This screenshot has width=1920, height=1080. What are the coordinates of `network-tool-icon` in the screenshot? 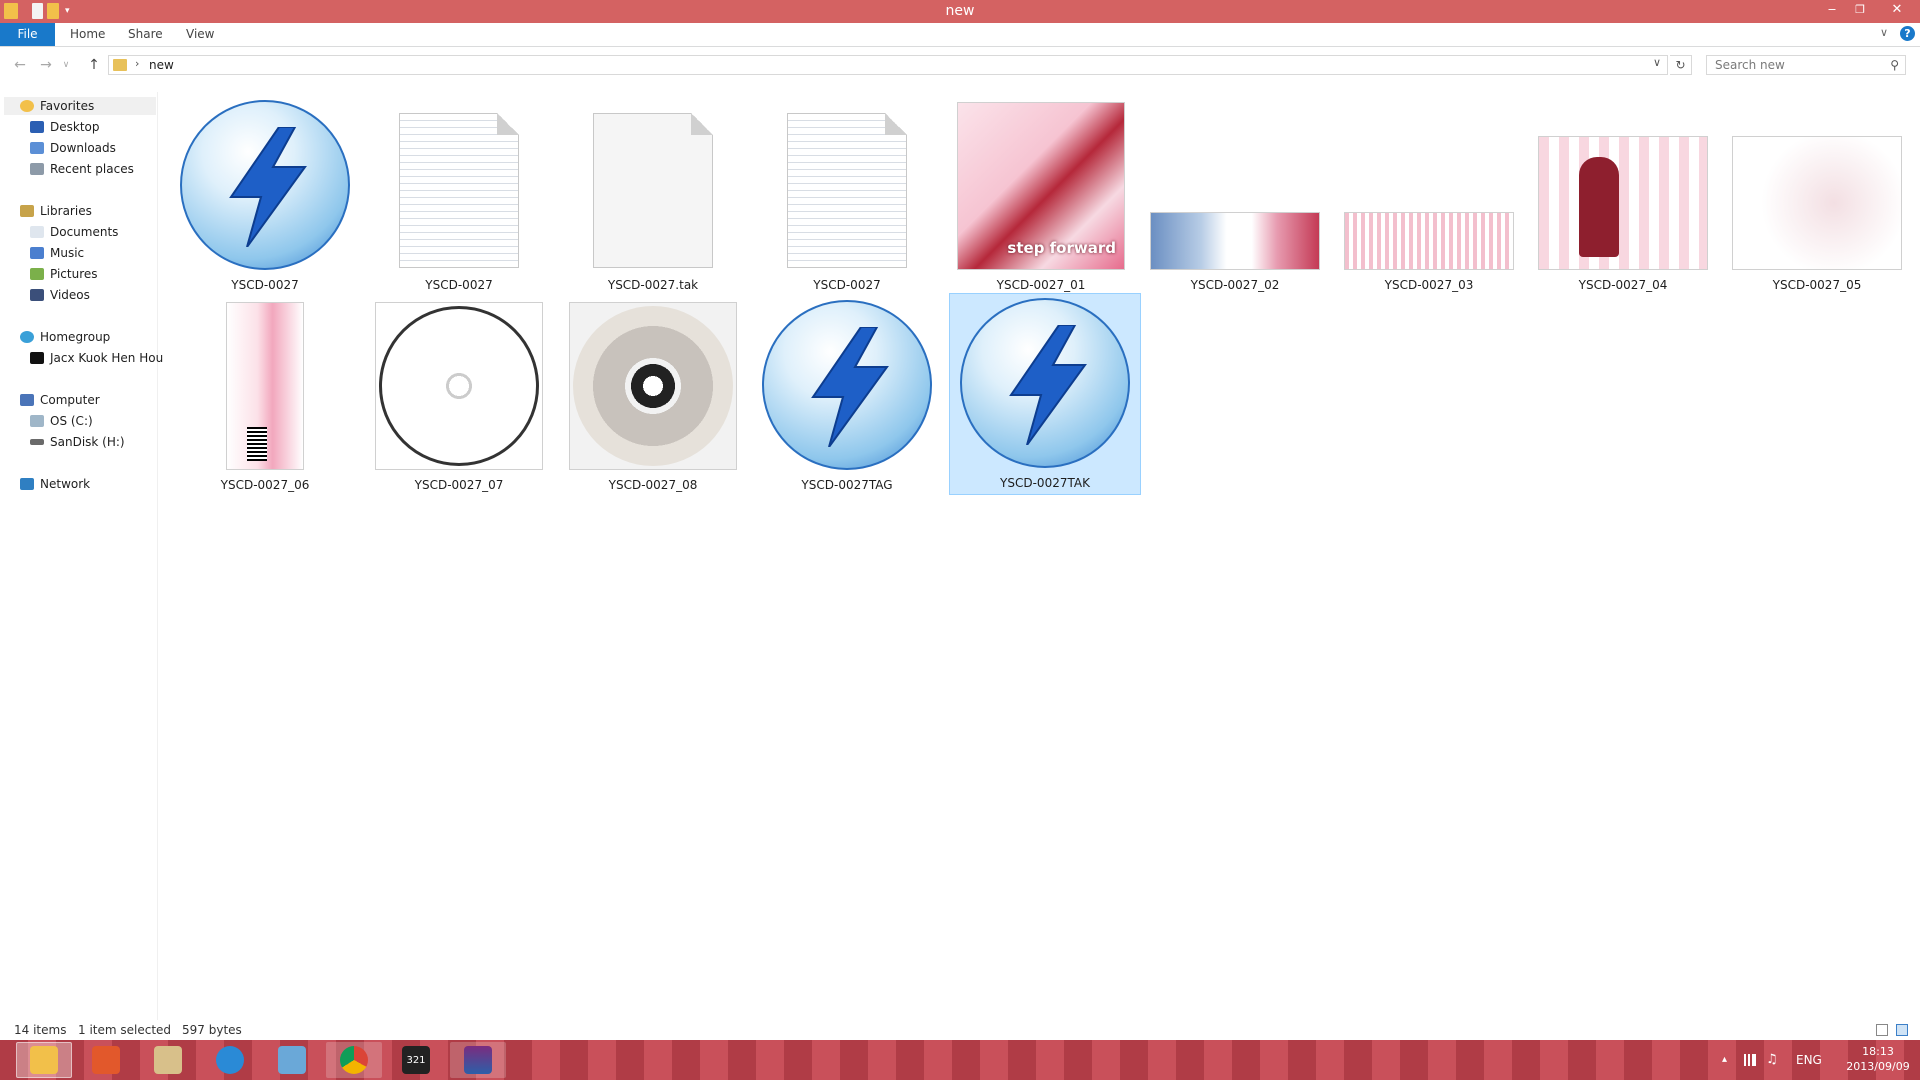 It's located at (292, 1060).